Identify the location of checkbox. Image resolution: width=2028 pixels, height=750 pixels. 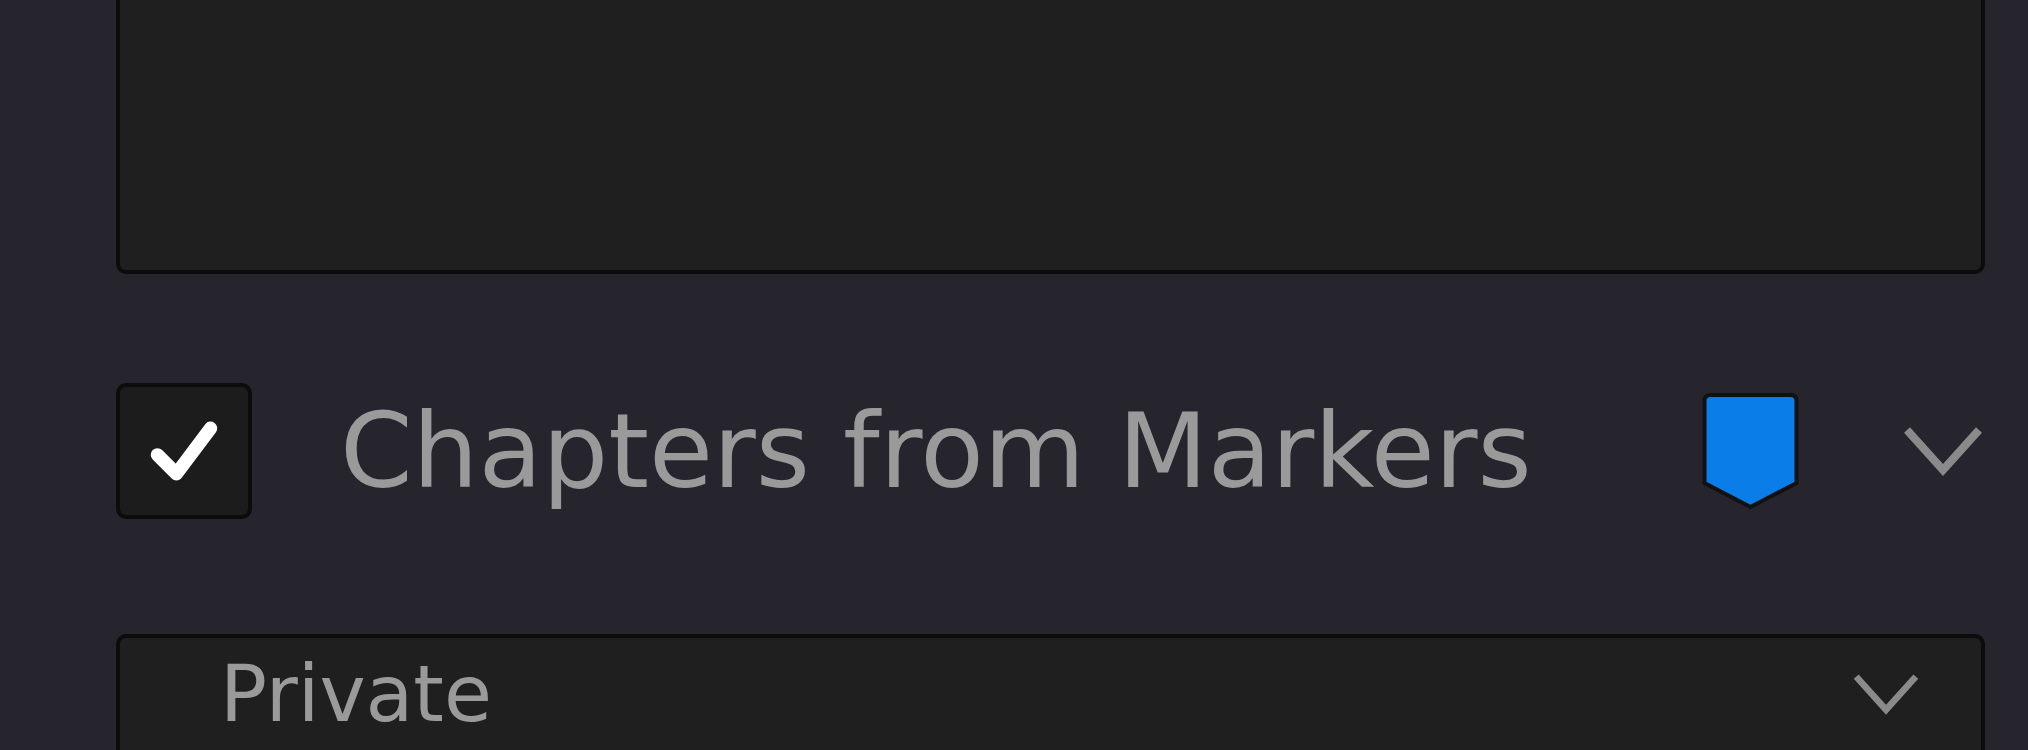
(184, 451).